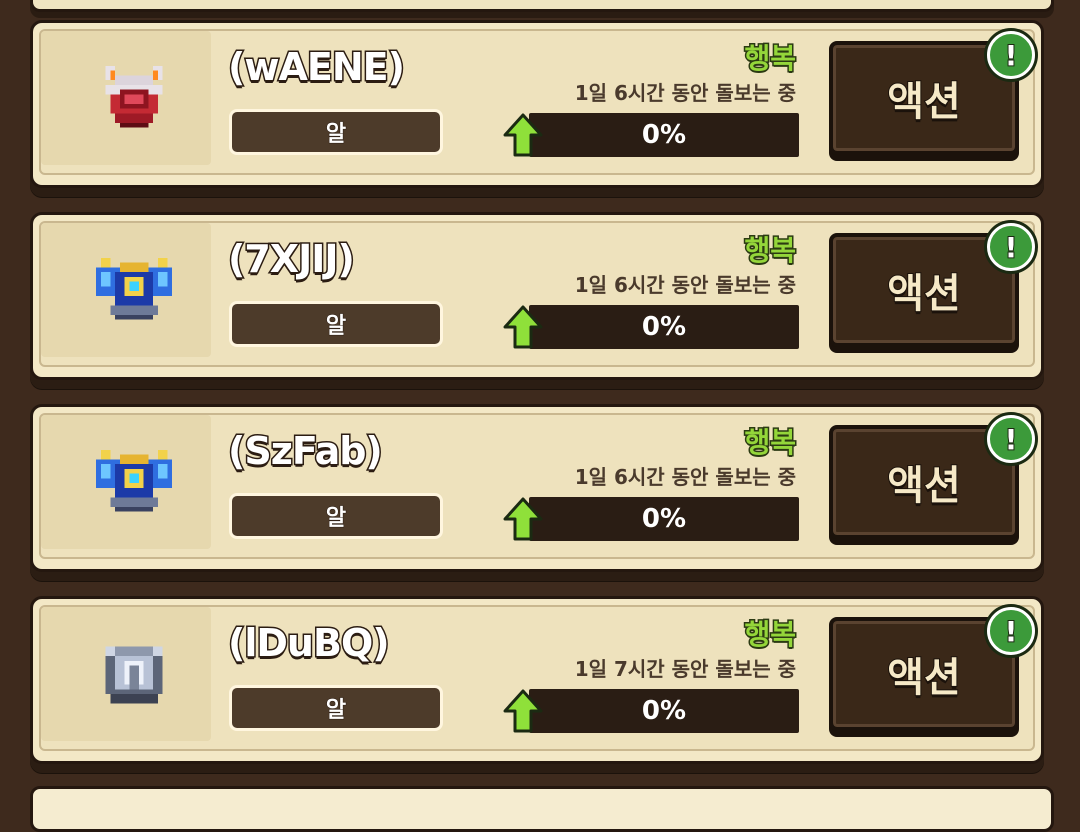 The image size is (1080, 832). I want to click on pet-name: (lDuBQ), so click(309, 643).